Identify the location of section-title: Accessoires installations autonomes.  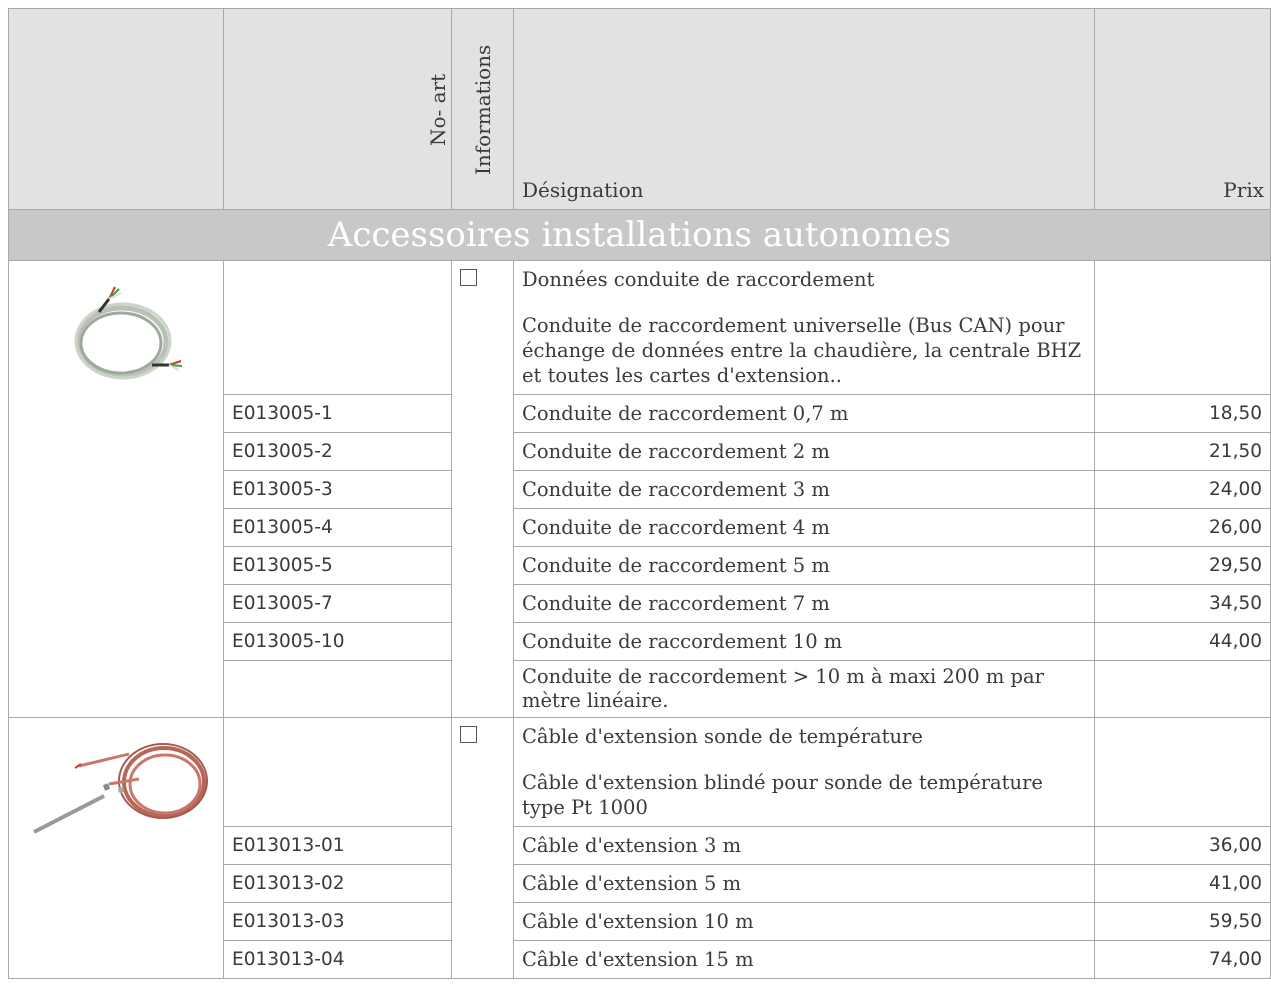
(639, 235).